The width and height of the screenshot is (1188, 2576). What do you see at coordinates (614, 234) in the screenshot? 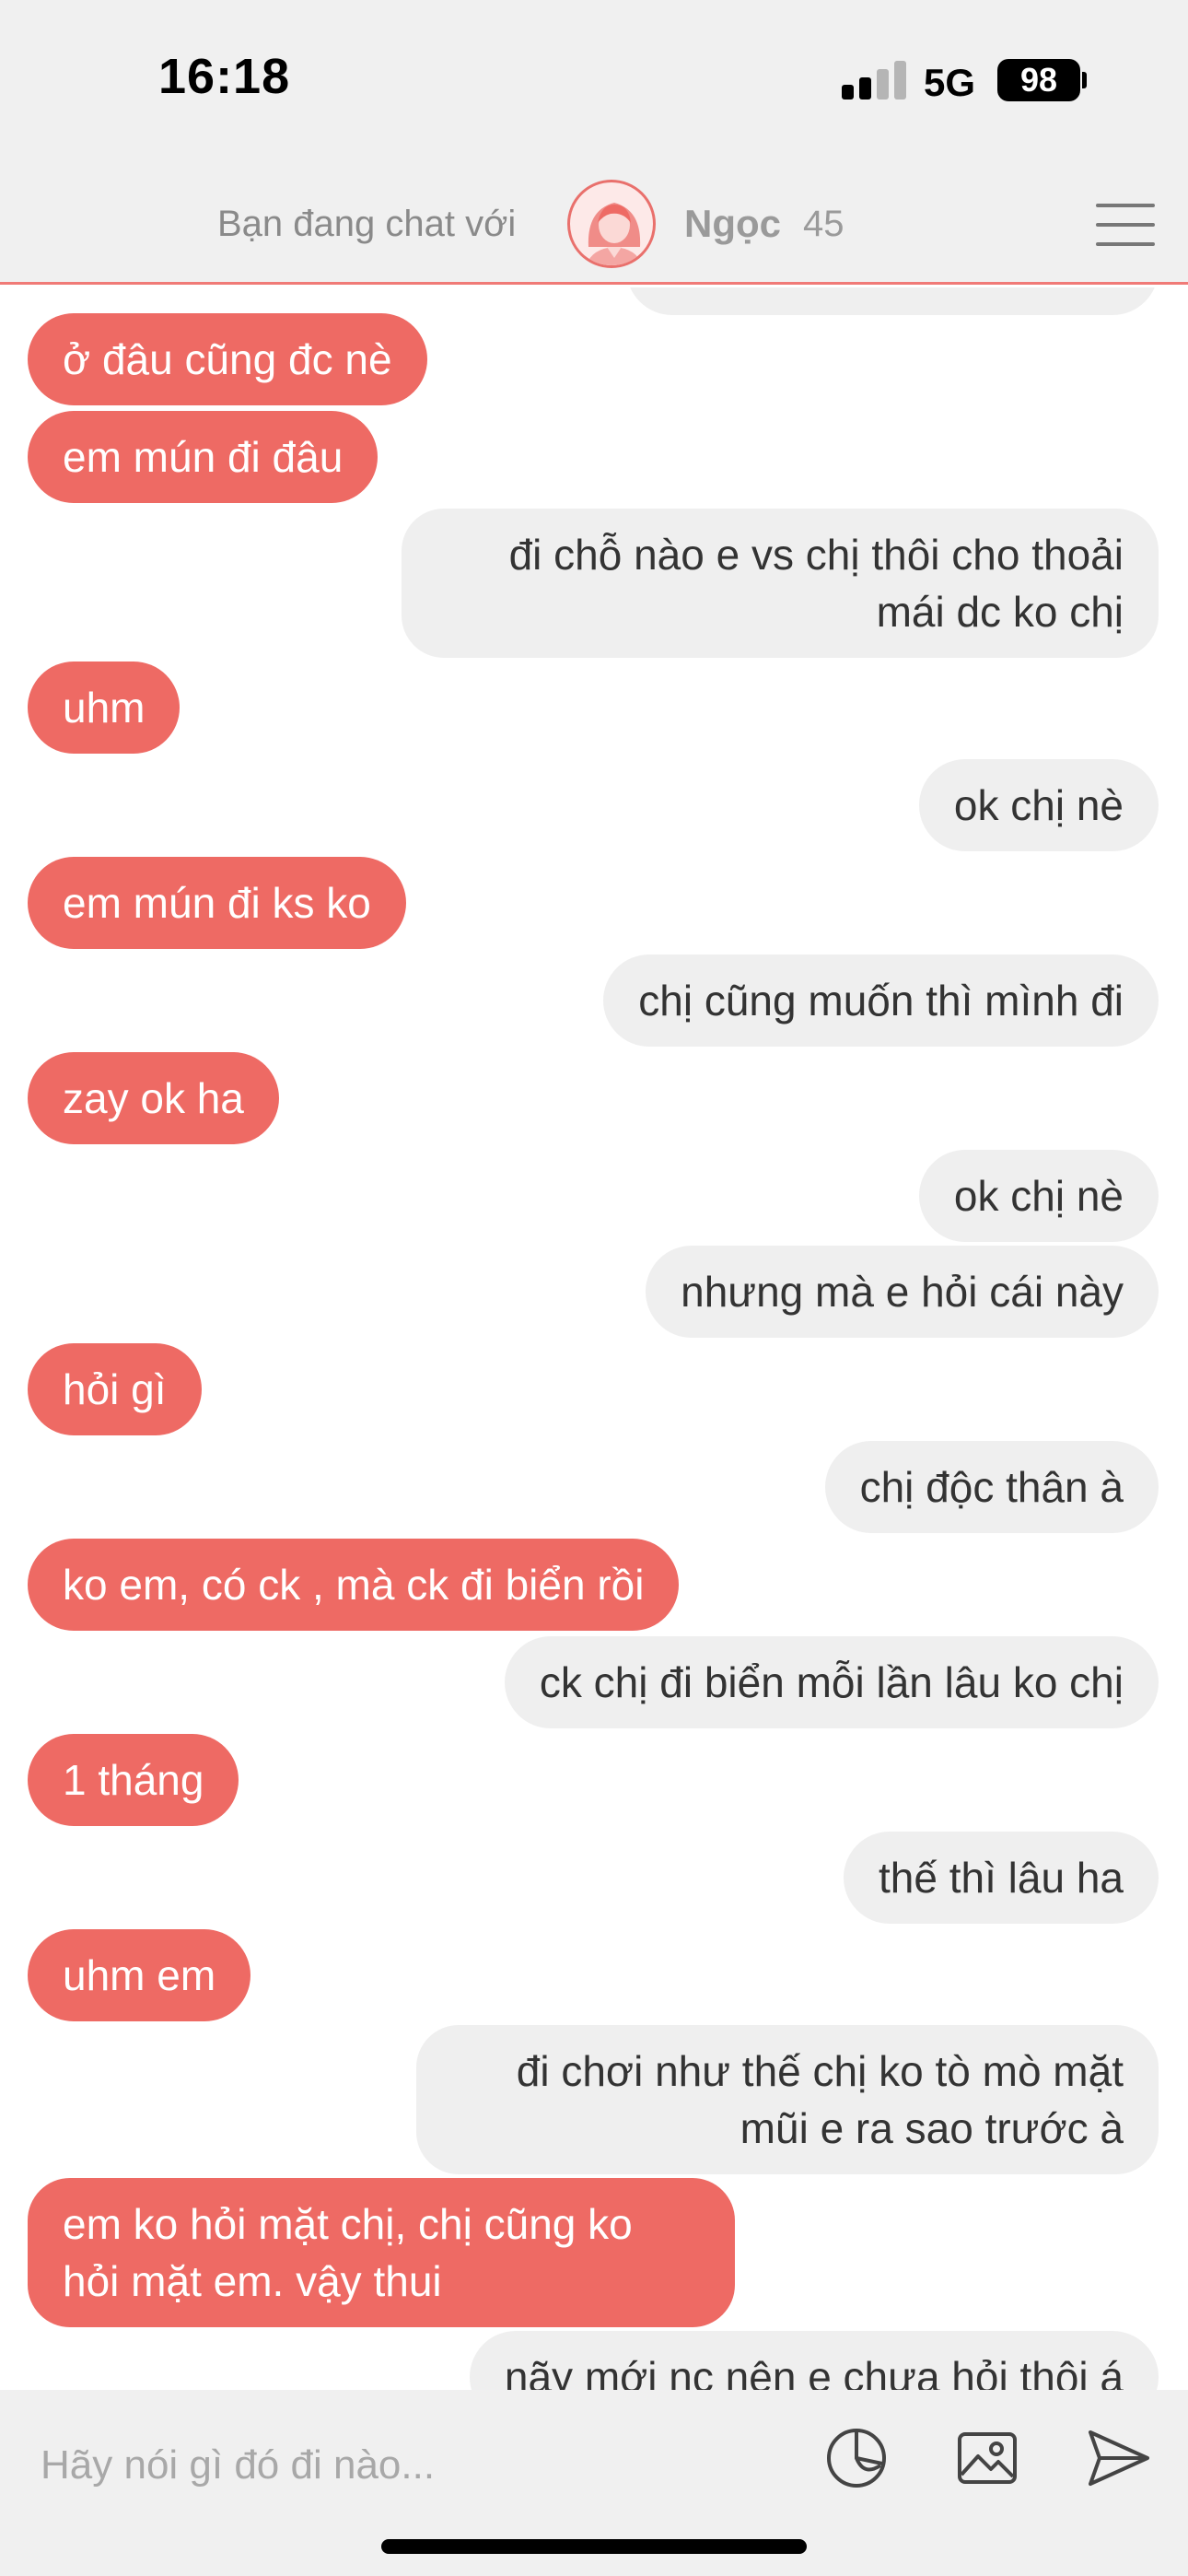
I see `avatar-graphic` at bounding box center [614, 234].